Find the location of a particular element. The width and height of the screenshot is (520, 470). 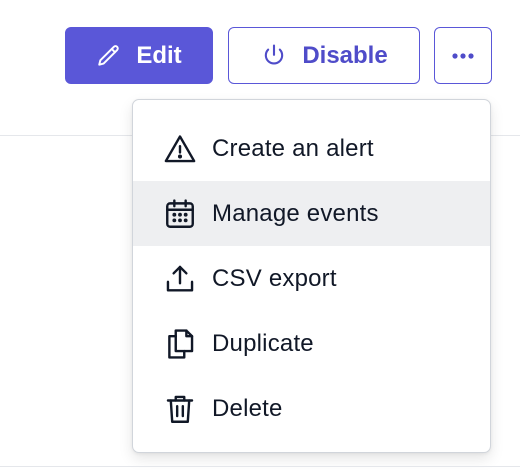

menu-item-duplicate: Duplicate is located at coordinates (311, 343).